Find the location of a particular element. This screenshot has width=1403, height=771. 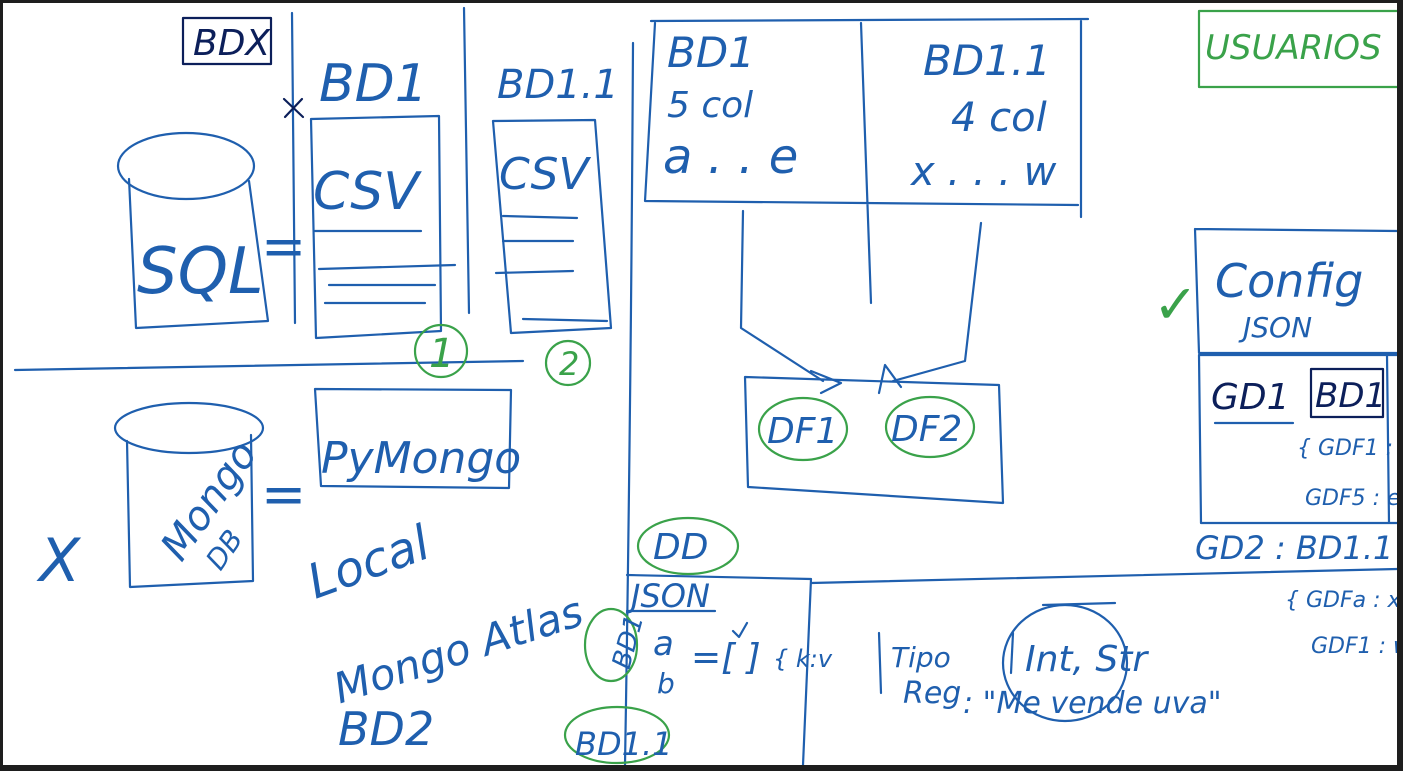

csv-2-label: CSV is located at coordinates (545, 174).